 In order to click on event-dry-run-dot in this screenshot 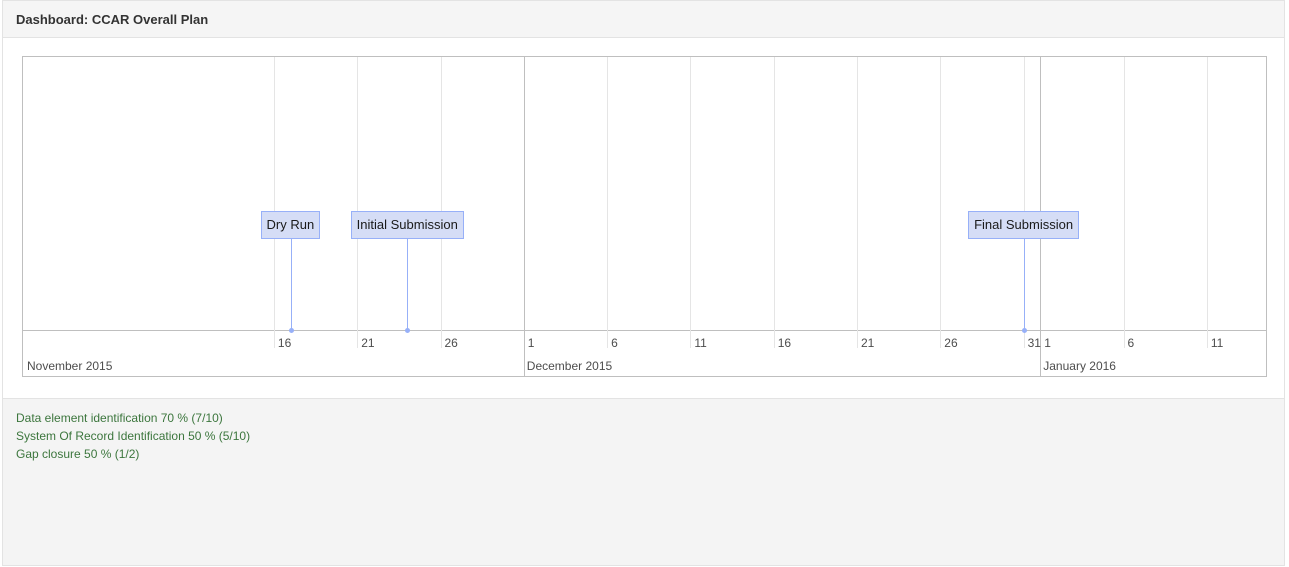, I will do `click(291, 330)`.